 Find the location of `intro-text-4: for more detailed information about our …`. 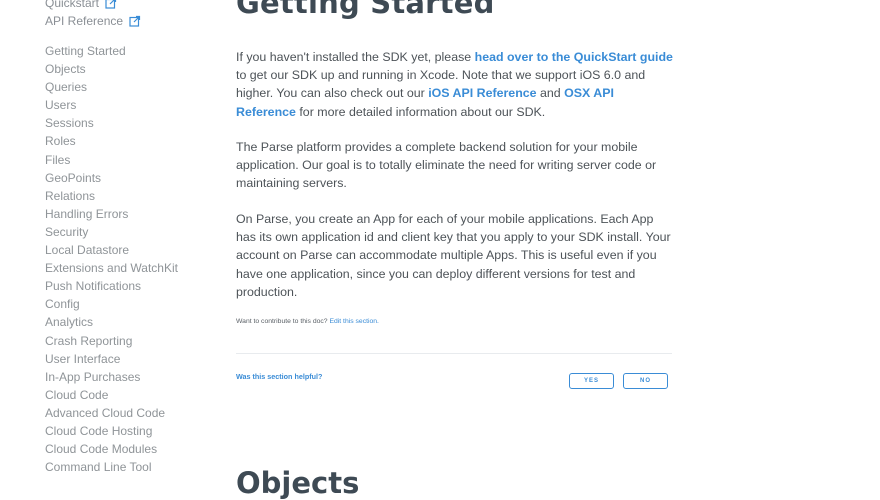

intro-text-4: for more detailed information about our … is located at coordinates (420, 111).